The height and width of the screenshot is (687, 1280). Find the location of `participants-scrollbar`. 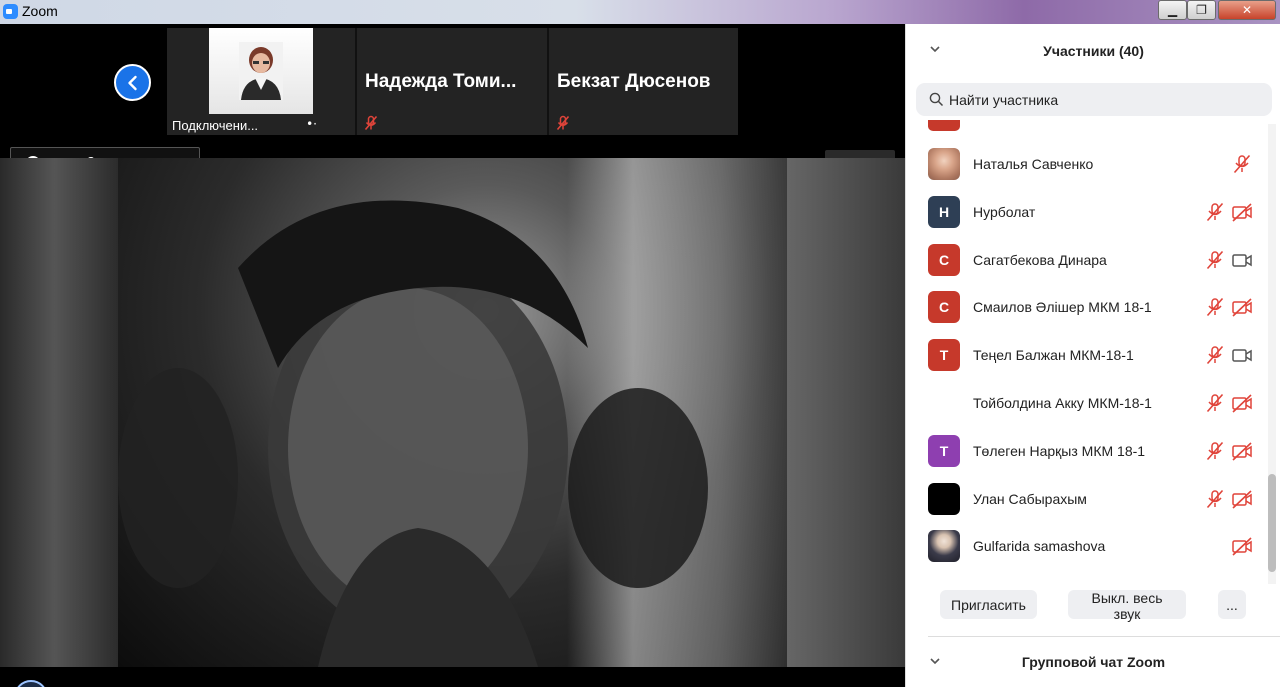

participants-scrollbar is located at coordinates (1272, 354).